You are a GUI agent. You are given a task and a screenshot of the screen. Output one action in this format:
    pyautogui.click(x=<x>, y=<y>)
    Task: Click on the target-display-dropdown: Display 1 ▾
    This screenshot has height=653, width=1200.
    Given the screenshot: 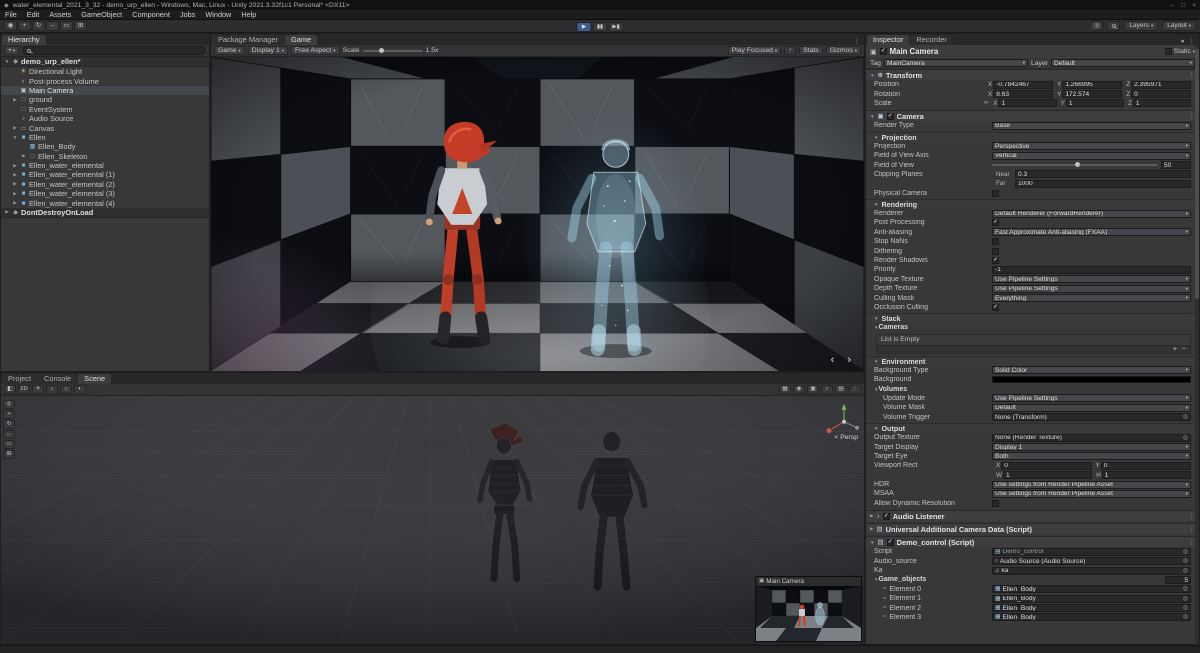 What is the action you would take?
    pyautogui.click(x=1091, y=447)
    